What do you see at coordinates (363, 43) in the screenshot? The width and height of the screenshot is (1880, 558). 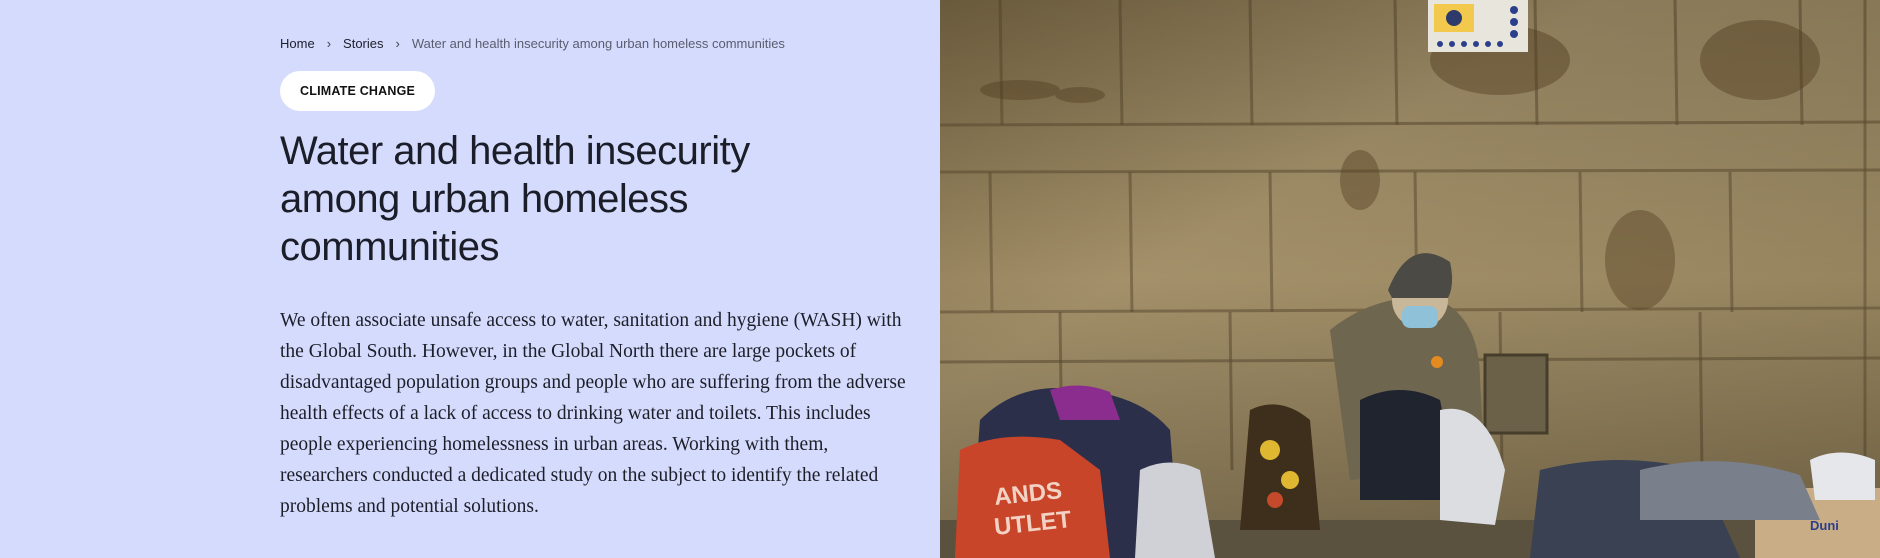 I see `breadcrumb-stories-link: Stories` at bounding box center [363, 43].